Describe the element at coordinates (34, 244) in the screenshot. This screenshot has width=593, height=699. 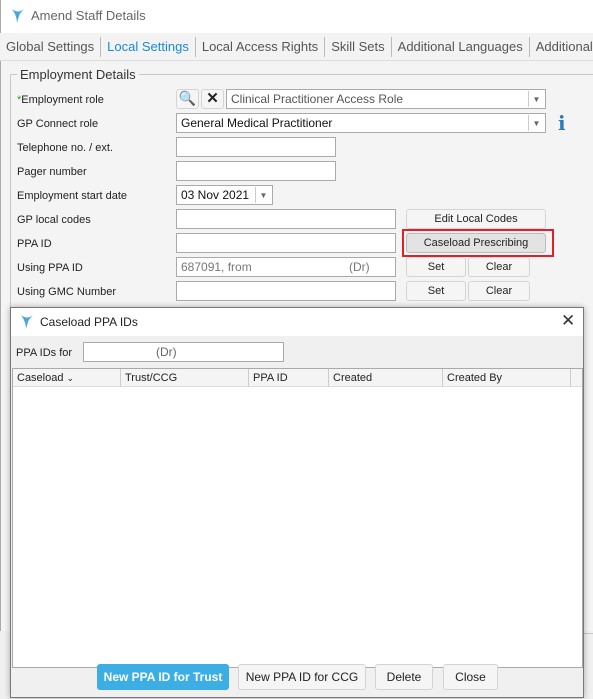
I see `ppa-id-label: PPA ID` at that location.